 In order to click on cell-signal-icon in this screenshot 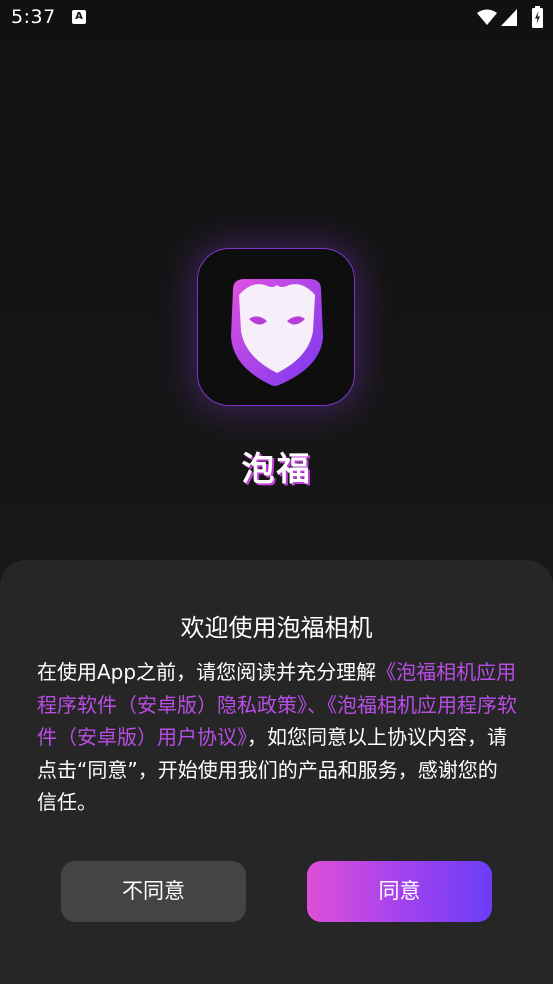, I will do `click(509, 17)`.